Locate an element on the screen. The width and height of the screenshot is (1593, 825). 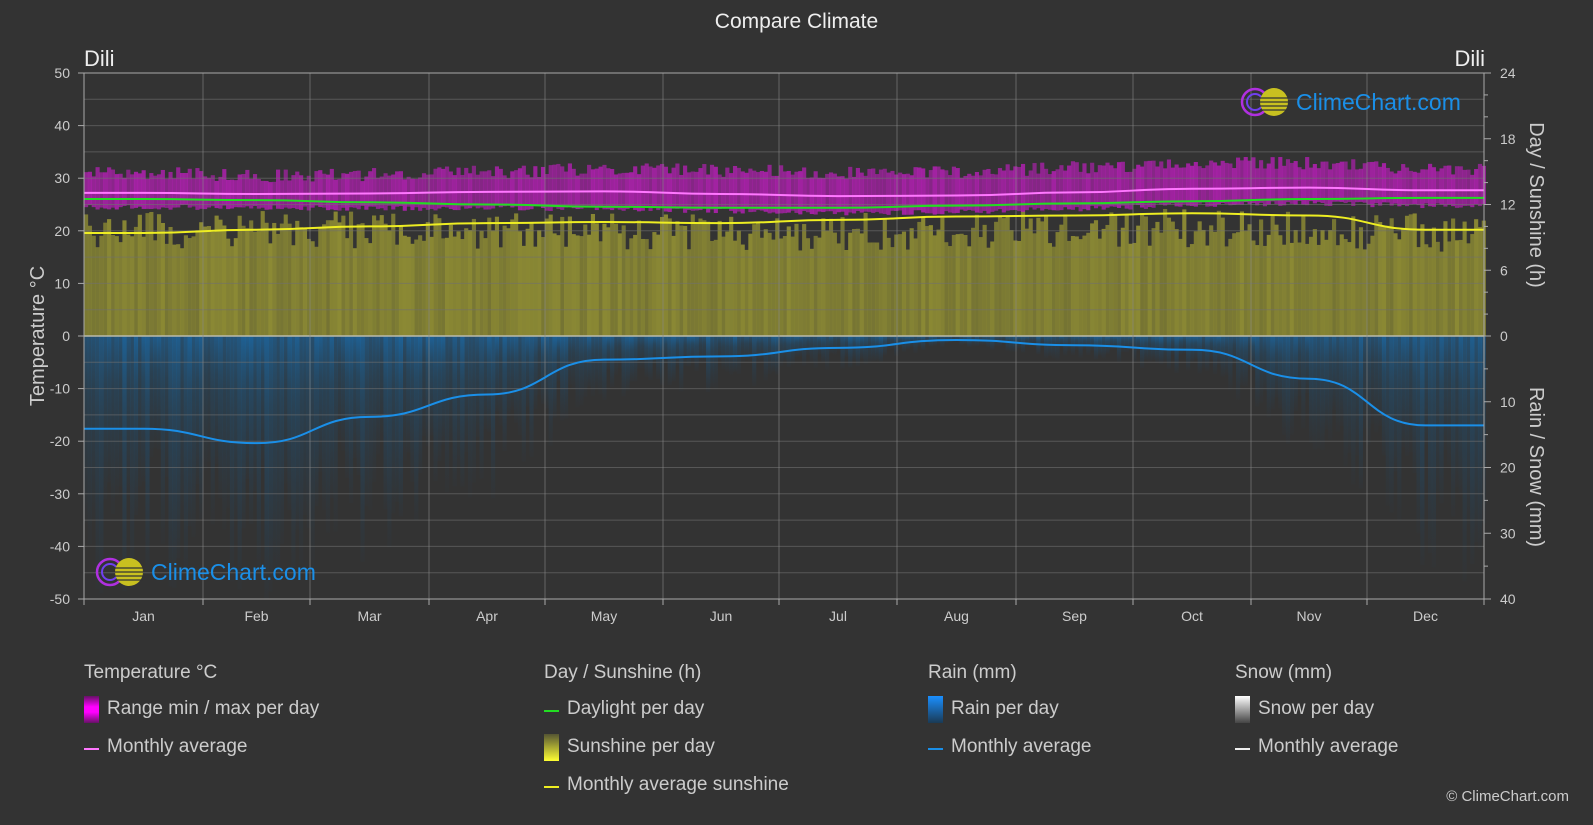
month-label: Nov is located at coordinates (1309, 616).